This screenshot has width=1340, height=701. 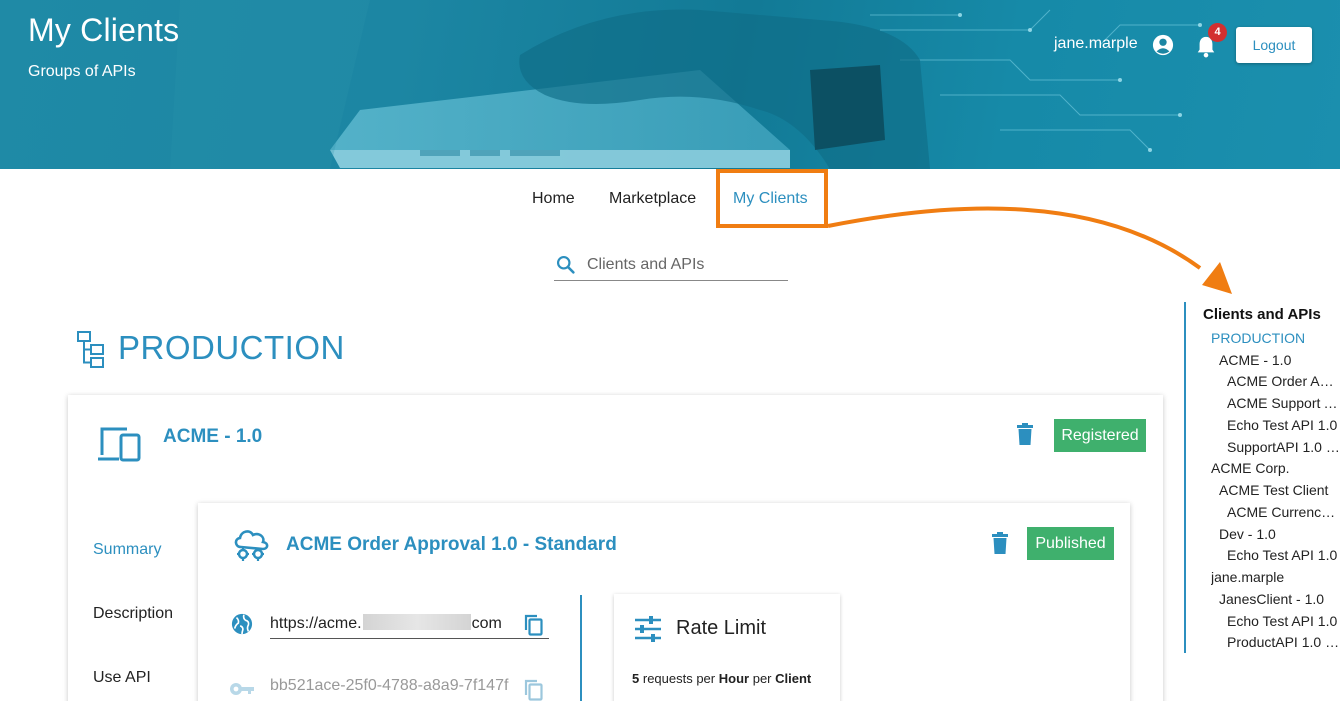 What do you see at coordinates (721, 628) in the screenshot?
I see `rate-limit-title: Rate Limit` at bounding box center [721, 628].